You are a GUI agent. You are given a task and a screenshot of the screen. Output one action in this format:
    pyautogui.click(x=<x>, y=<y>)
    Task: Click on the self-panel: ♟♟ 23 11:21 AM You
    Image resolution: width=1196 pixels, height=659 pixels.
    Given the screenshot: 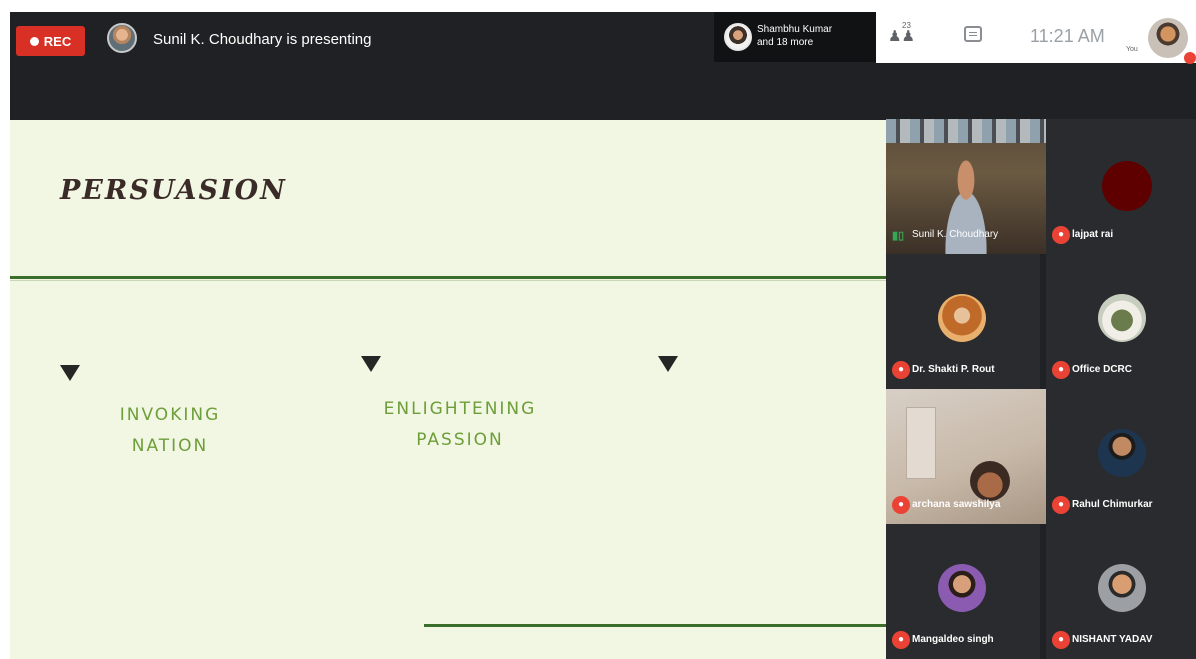 What is the action you would take?
    pyautogui.click(x=1036, y=38)
    